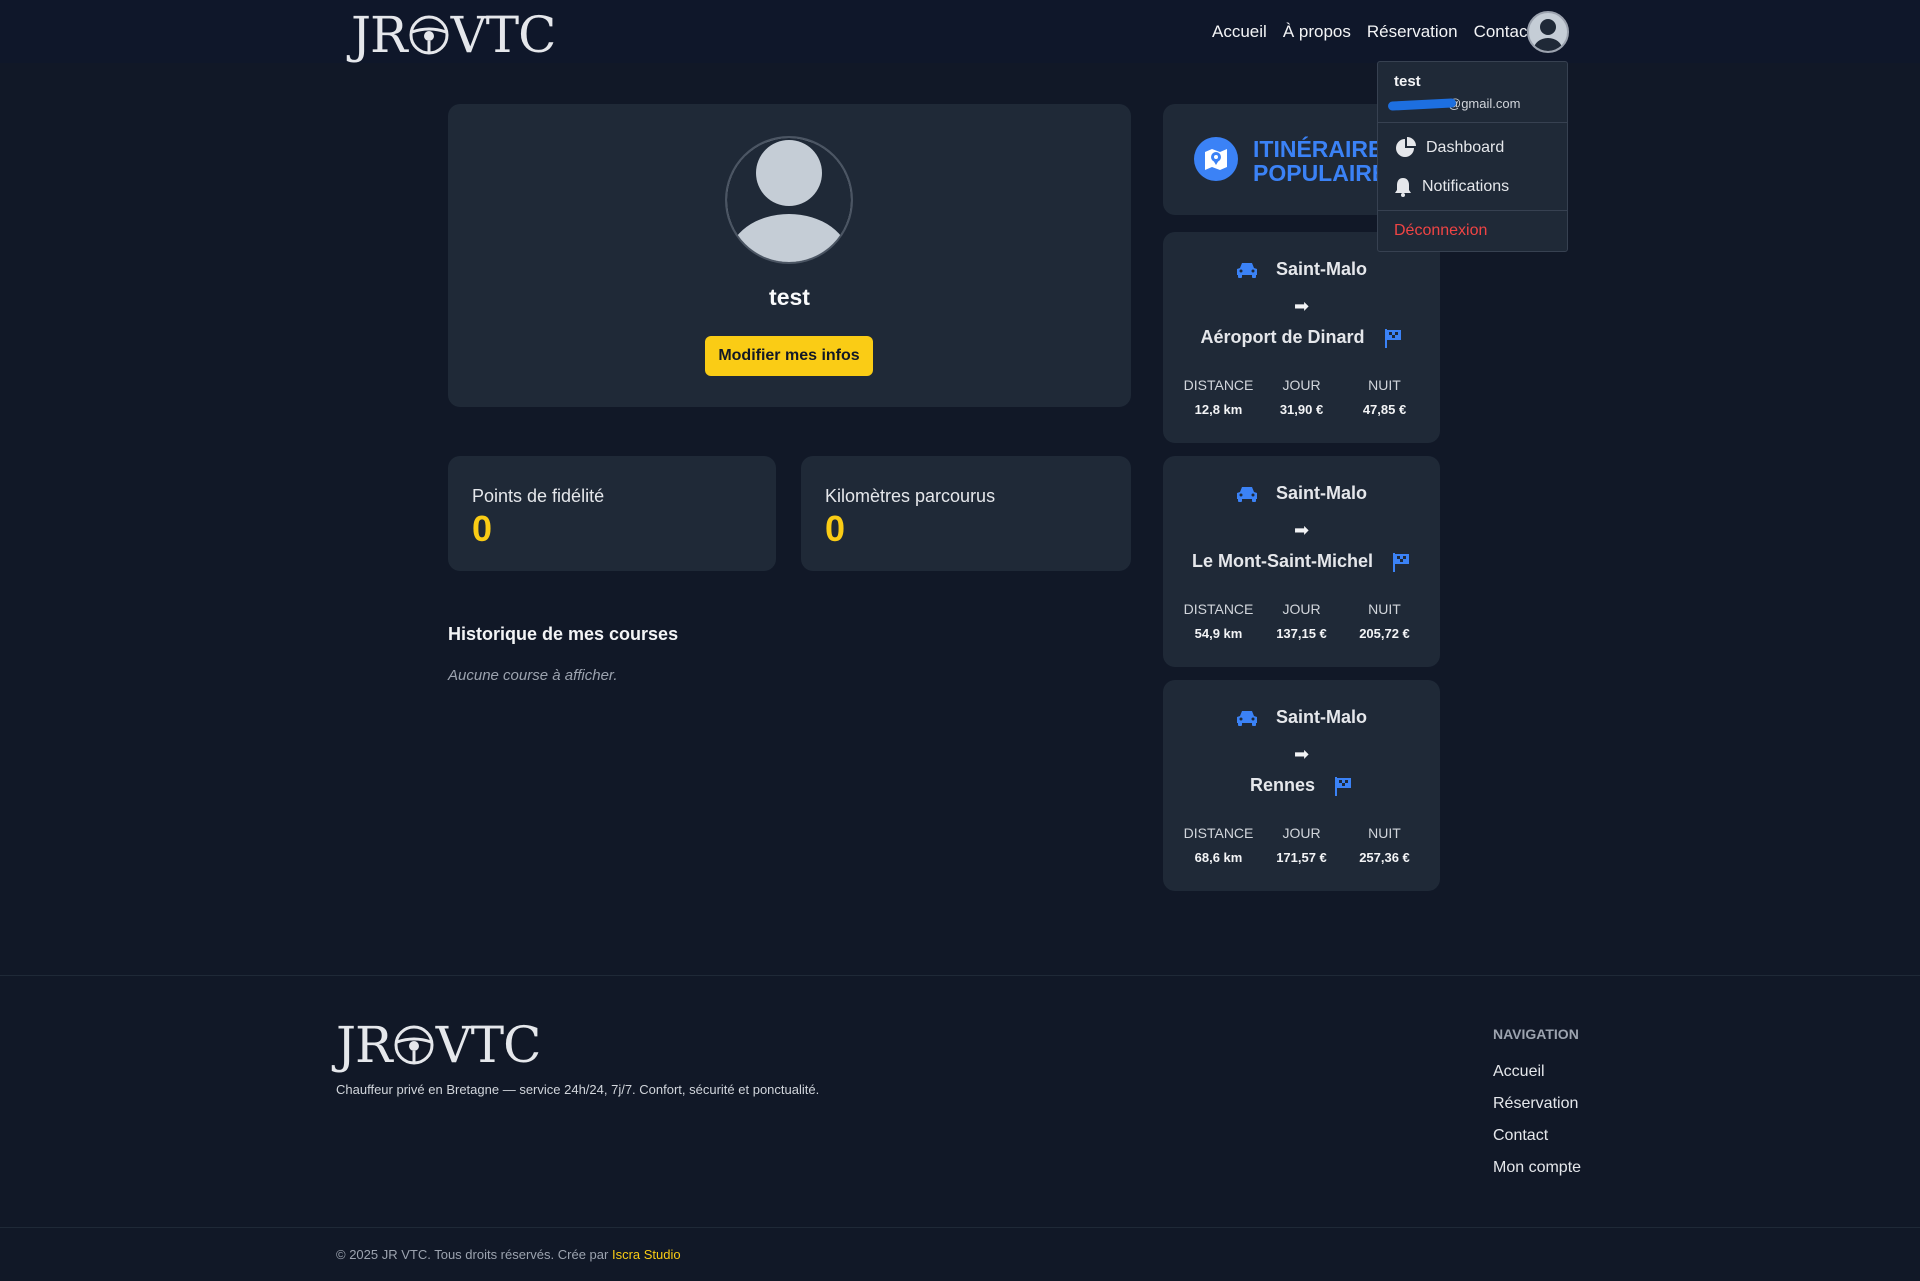 This screenshot has width=1920, height=1281. I want to click on bell-icon, so click(1403, 187).